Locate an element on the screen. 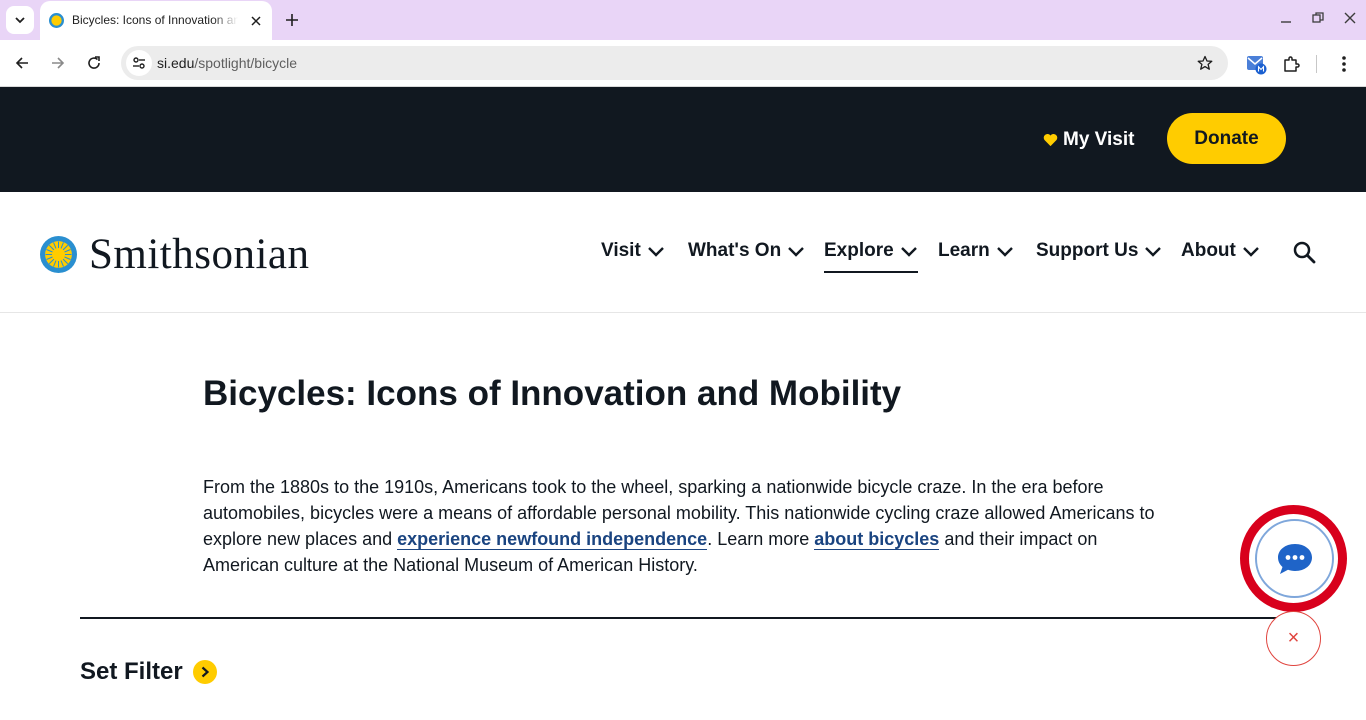  url-text: si.edu/spotlight/bicycle is located at coordinates (227, 63).